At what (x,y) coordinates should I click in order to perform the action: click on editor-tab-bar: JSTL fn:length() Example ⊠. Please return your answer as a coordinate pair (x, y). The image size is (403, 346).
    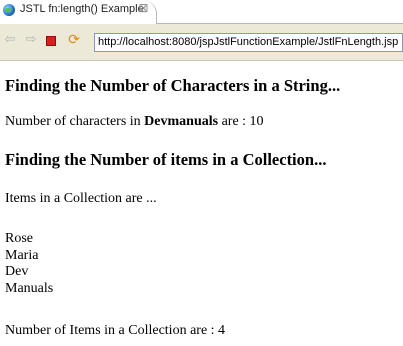
    Looking at the image, I should click on (201, 12).